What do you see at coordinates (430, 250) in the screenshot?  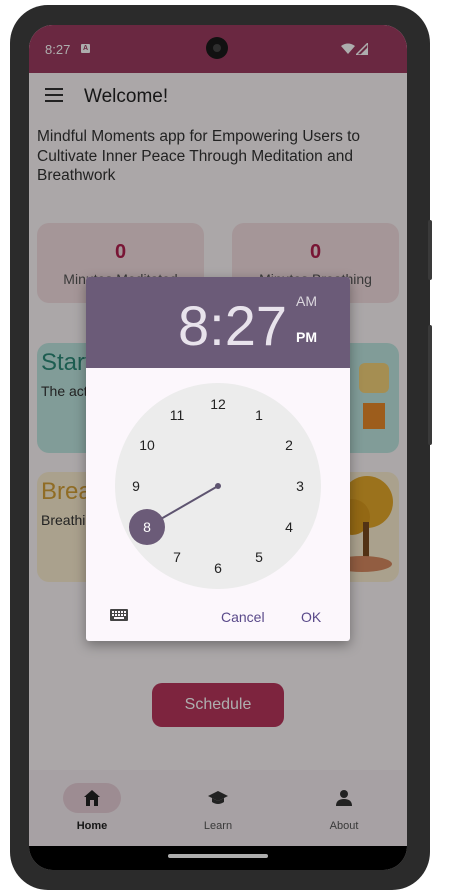 I see `volume-button` at bounding box center [430, 250].